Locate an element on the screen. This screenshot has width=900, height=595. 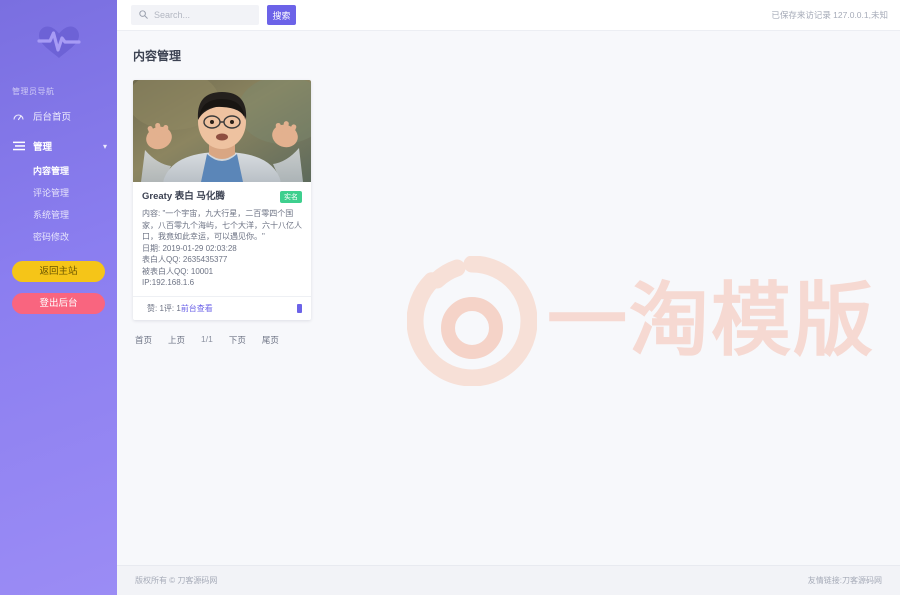
logout-button: 登出后台 is located at coordinates (58, 303).